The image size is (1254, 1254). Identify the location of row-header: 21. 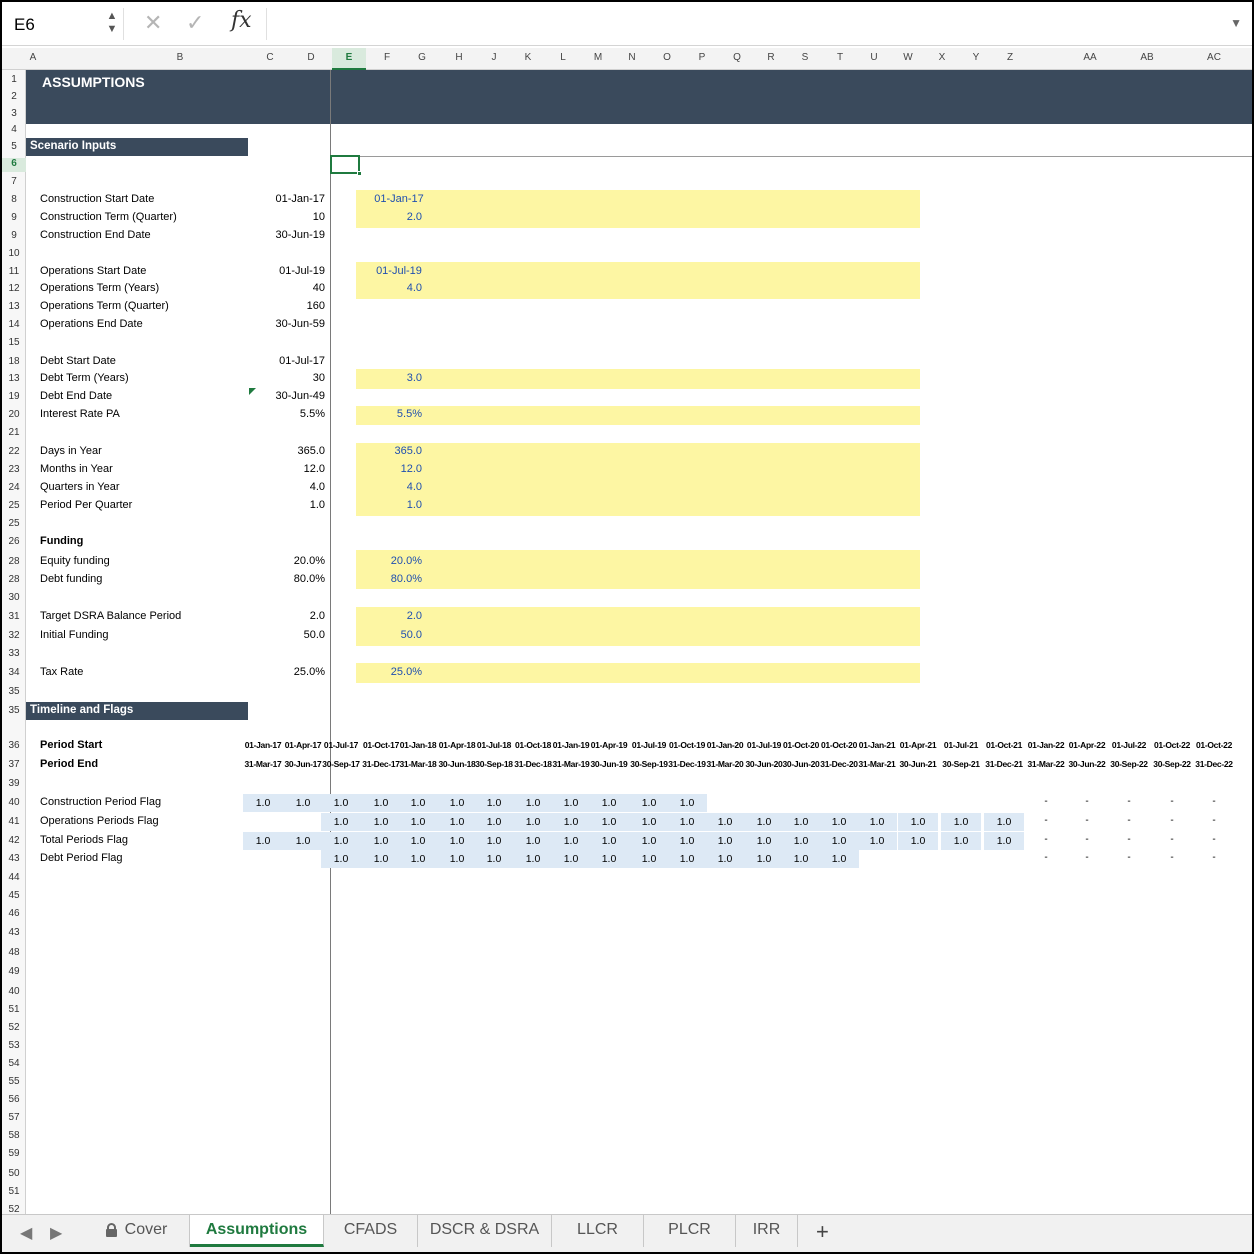
(14, 434).